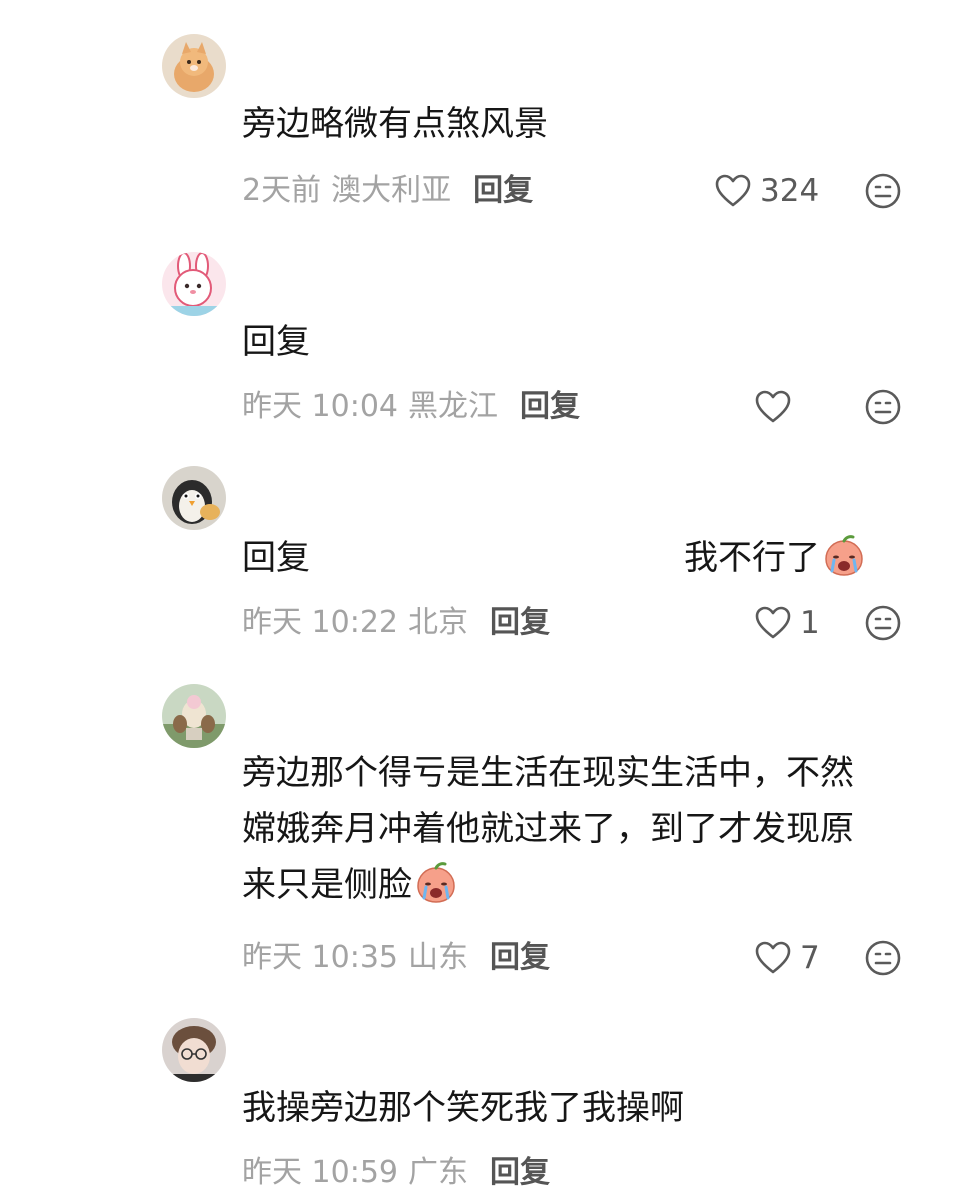 This screenshot has width=960, height=1195. I want to click on comment-location: 山东, so click(438, 957).